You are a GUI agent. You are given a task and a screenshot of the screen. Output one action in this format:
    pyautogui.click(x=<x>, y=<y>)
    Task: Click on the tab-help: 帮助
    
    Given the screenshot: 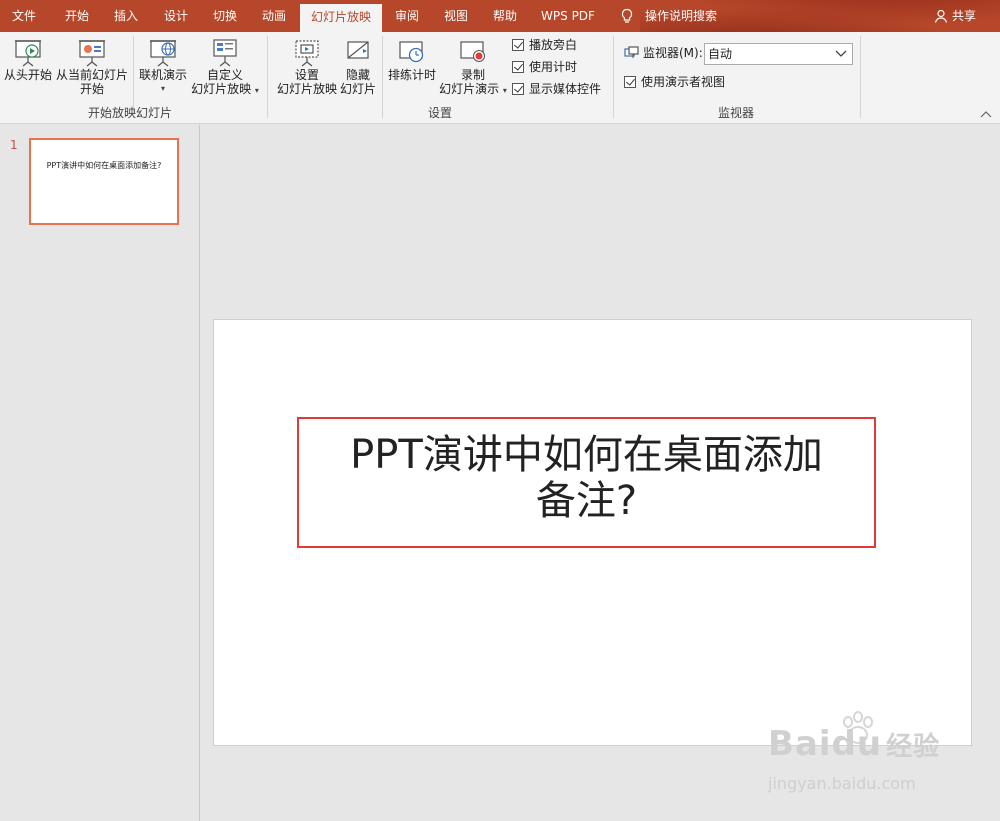 What is the action you would take?
    pyautogui.click(x=505, y=16)
    